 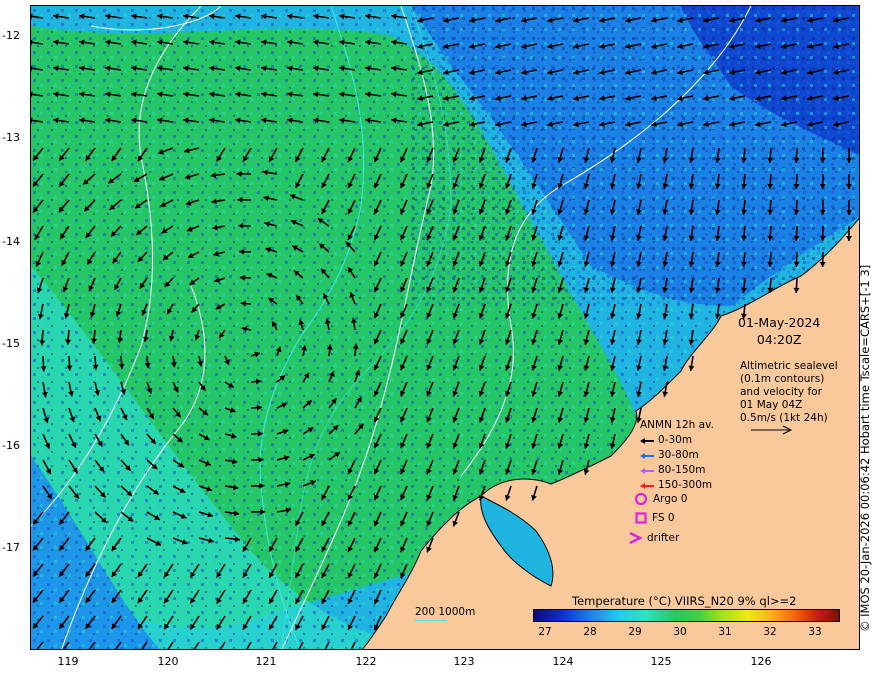 I want to click on lon-tick-label: 120, so click(x=168, y=661).